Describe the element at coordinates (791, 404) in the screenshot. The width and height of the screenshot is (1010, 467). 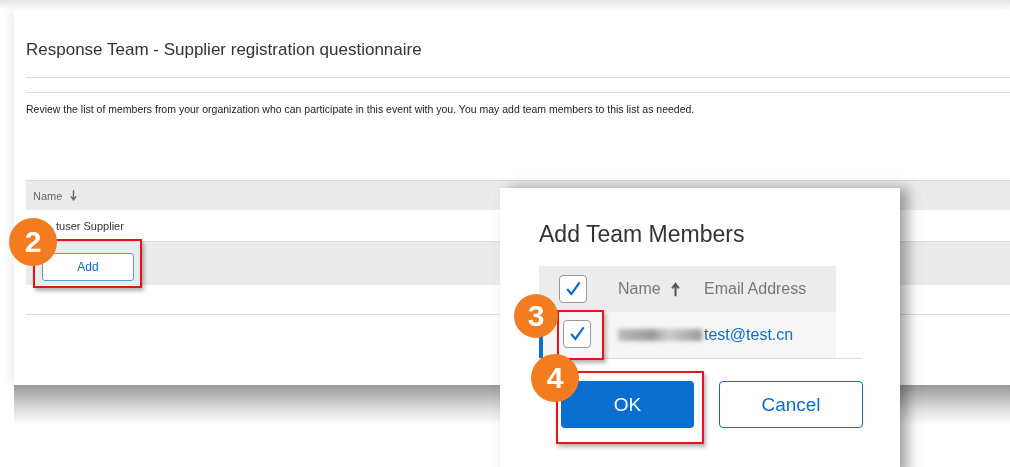
I see `cancel-button: Cancel` at that location.